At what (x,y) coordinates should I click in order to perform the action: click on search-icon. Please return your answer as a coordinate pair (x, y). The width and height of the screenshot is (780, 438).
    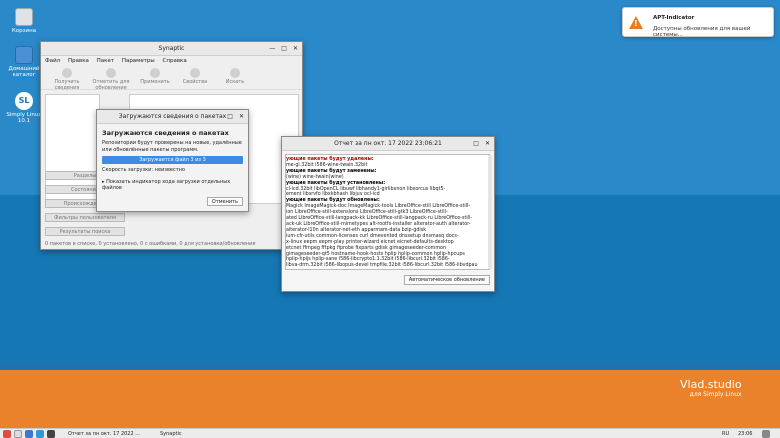
    Looking at the image, I should click on (235, 73).